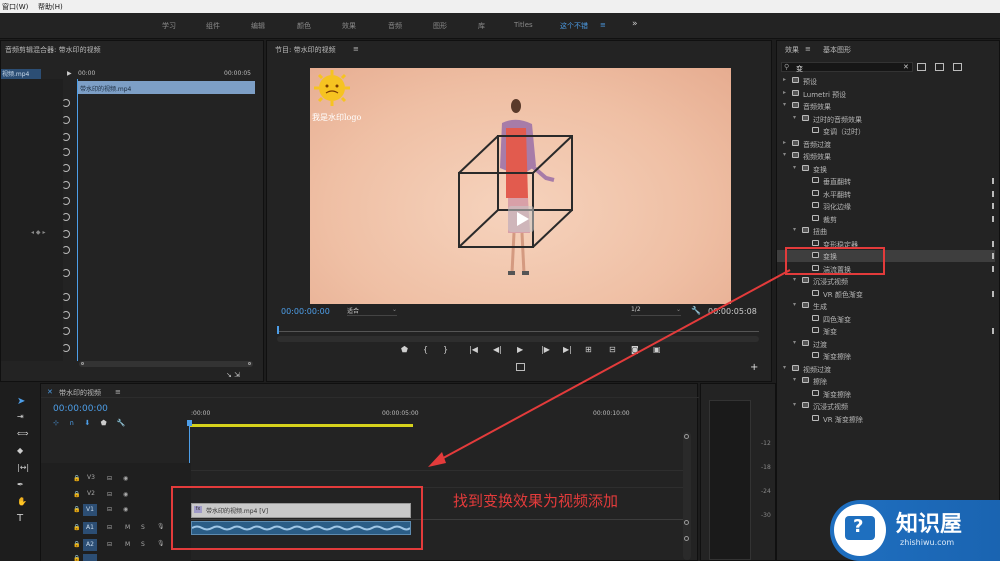  I want to click on arrow-head-icon, so click(437, 459).